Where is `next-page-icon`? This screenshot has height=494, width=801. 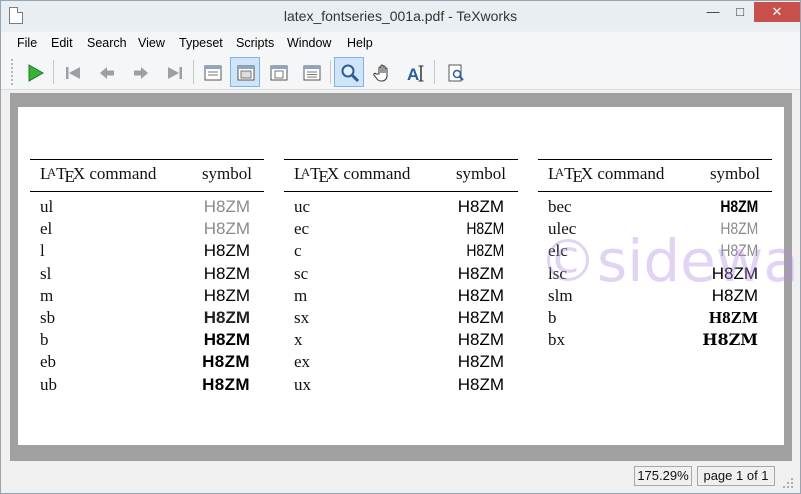
next-page-icon is located at coordinates (141, 73).